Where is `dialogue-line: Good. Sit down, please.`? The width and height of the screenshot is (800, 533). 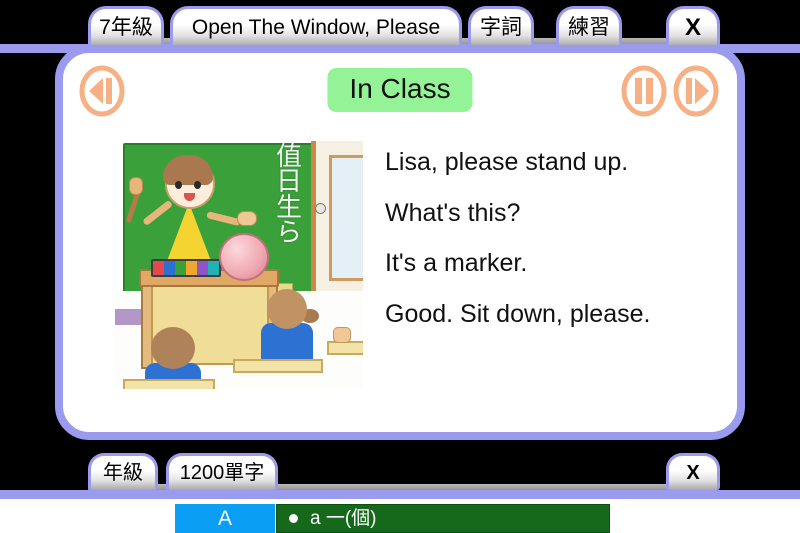 dialogue-line: Good. Sit down, please. is located at coordinates (518, 313).